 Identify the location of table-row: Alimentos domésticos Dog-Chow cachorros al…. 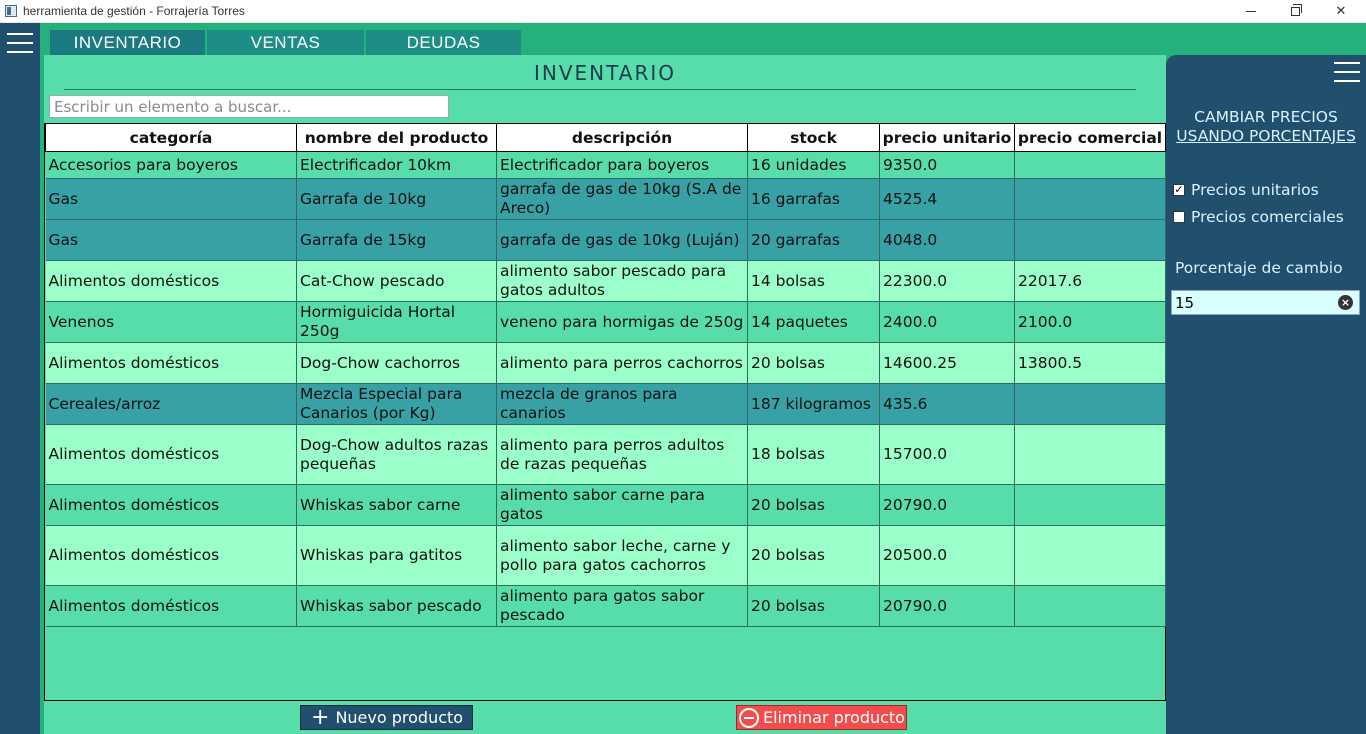
(605, 363).